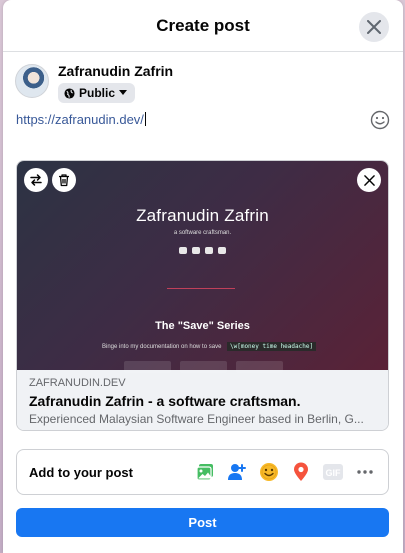 The width and height of the screenshot is (405, 553). I want to click on add-to-post-icons: GIF, so click(285, 472).